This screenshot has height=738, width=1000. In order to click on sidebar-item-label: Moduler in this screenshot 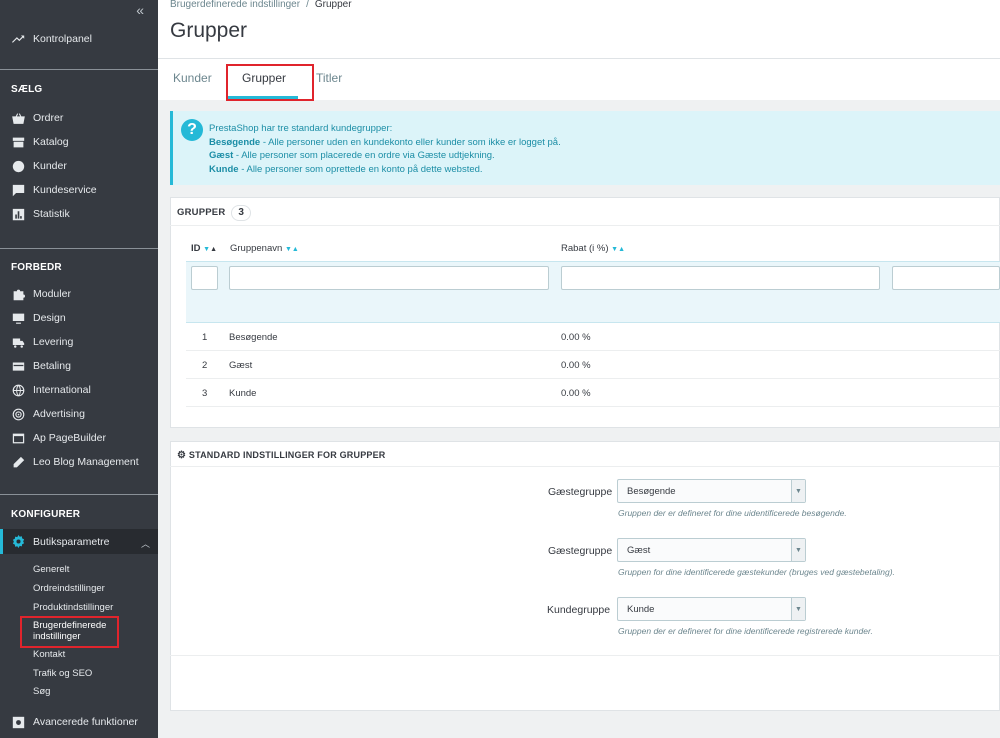, I will do `click(52, 294)`.